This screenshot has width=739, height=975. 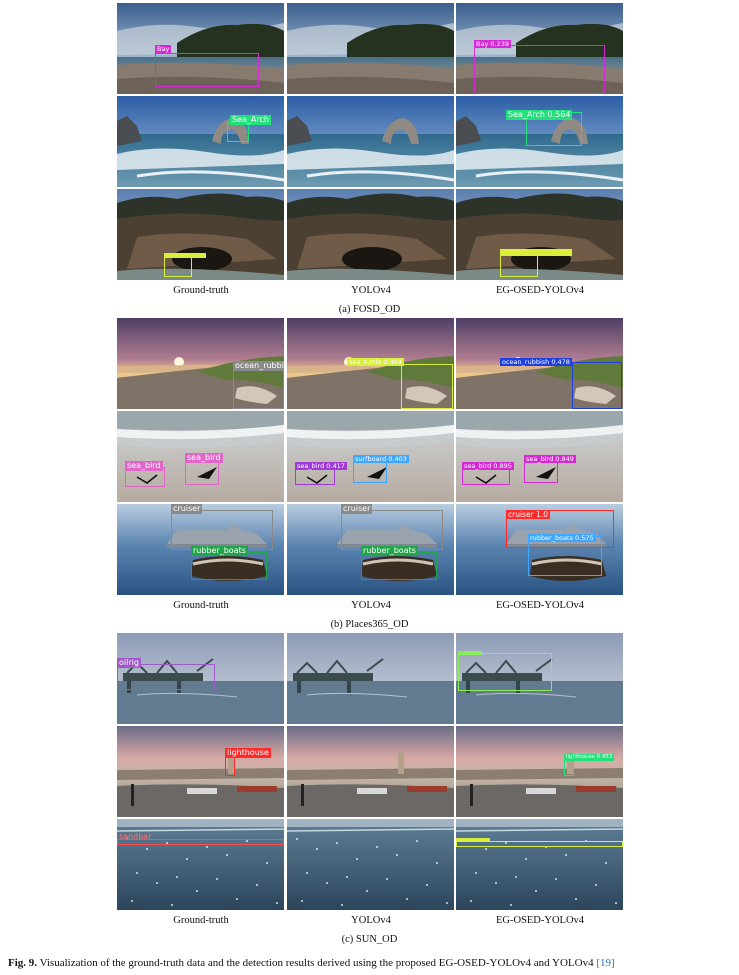 I want to click on image-a2-yolov4, so click(x=370, y=141).